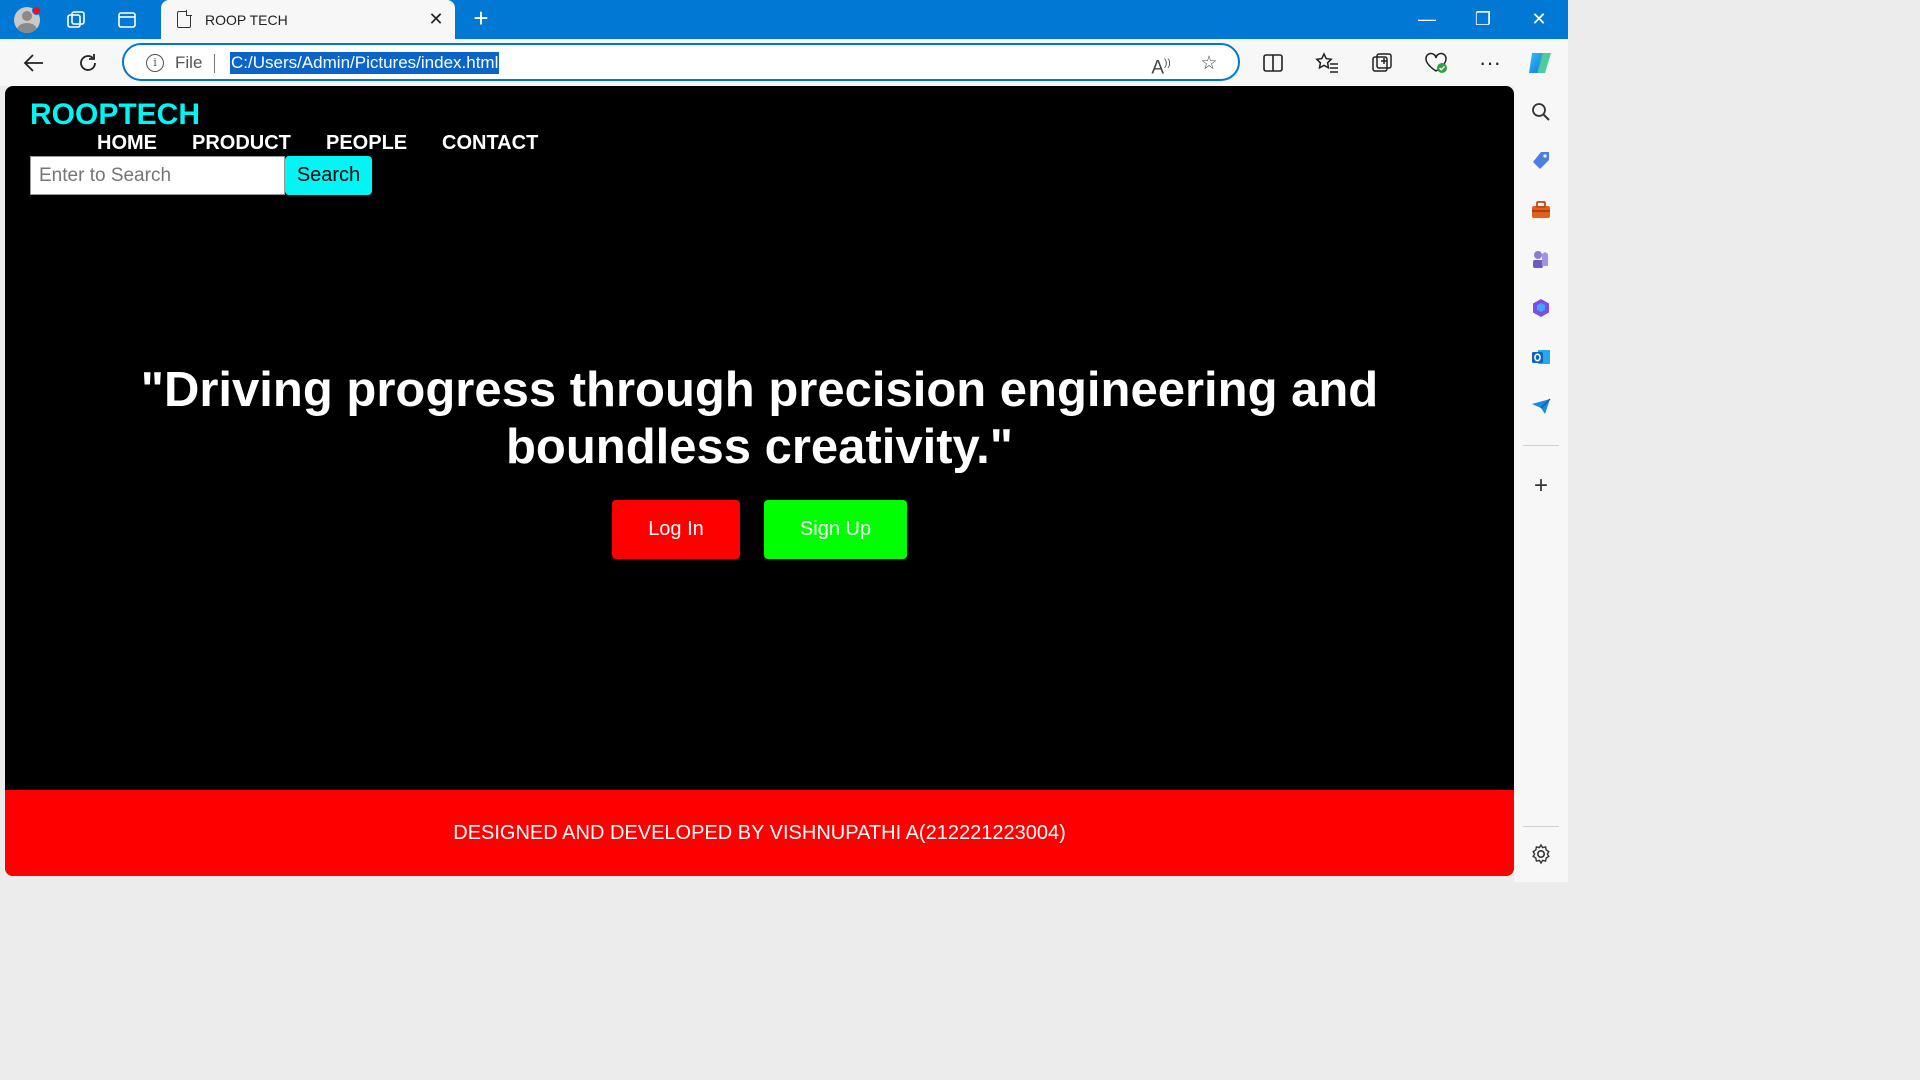  What do you see at coordinates (27, 20) in the screenshot?
I see `profile-avatar-icon` at bounding box center [27, 20].